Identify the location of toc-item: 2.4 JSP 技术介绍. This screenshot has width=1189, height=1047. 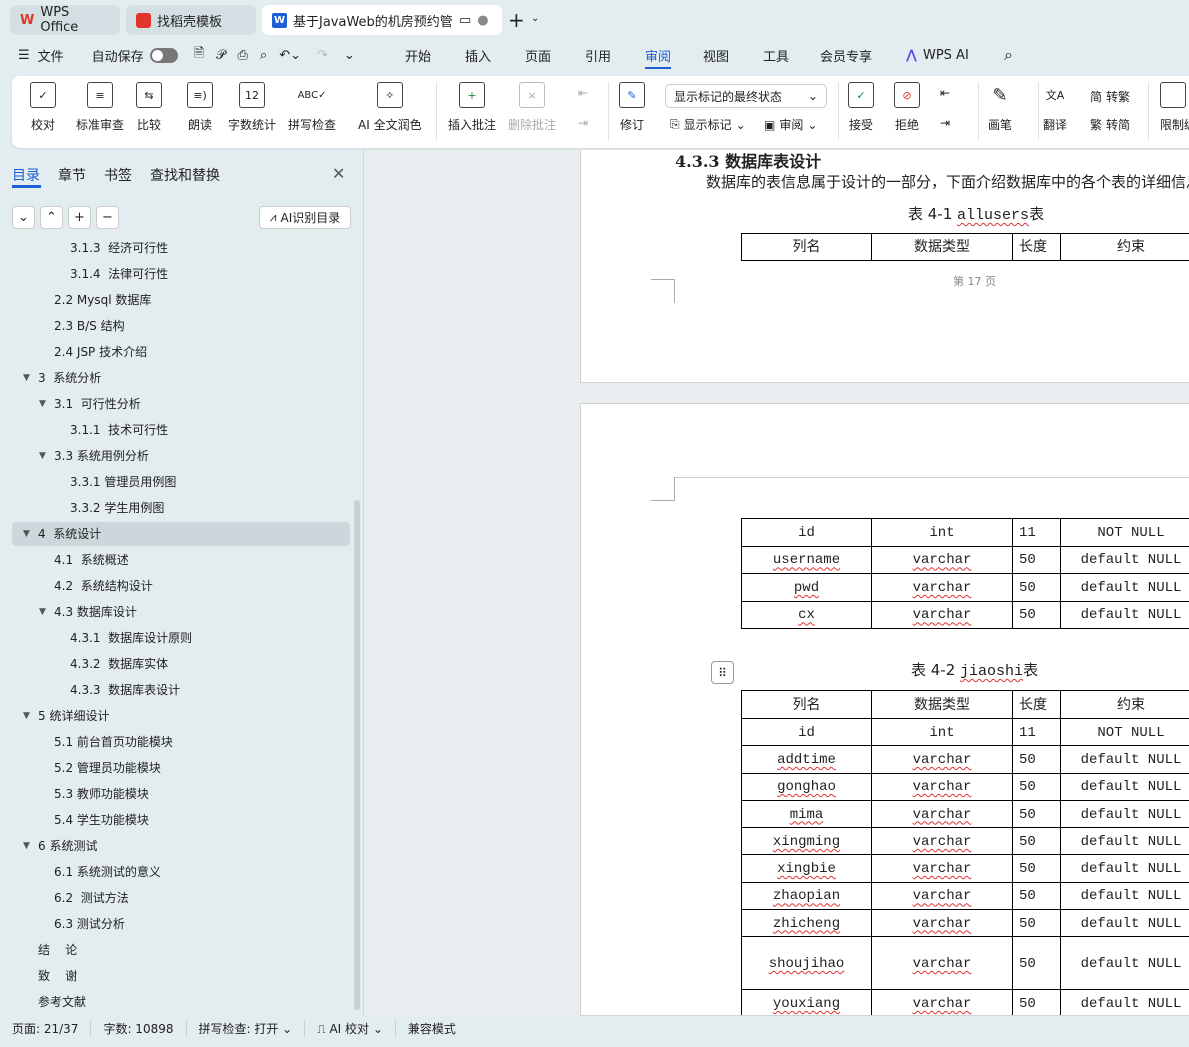
(181, 352).